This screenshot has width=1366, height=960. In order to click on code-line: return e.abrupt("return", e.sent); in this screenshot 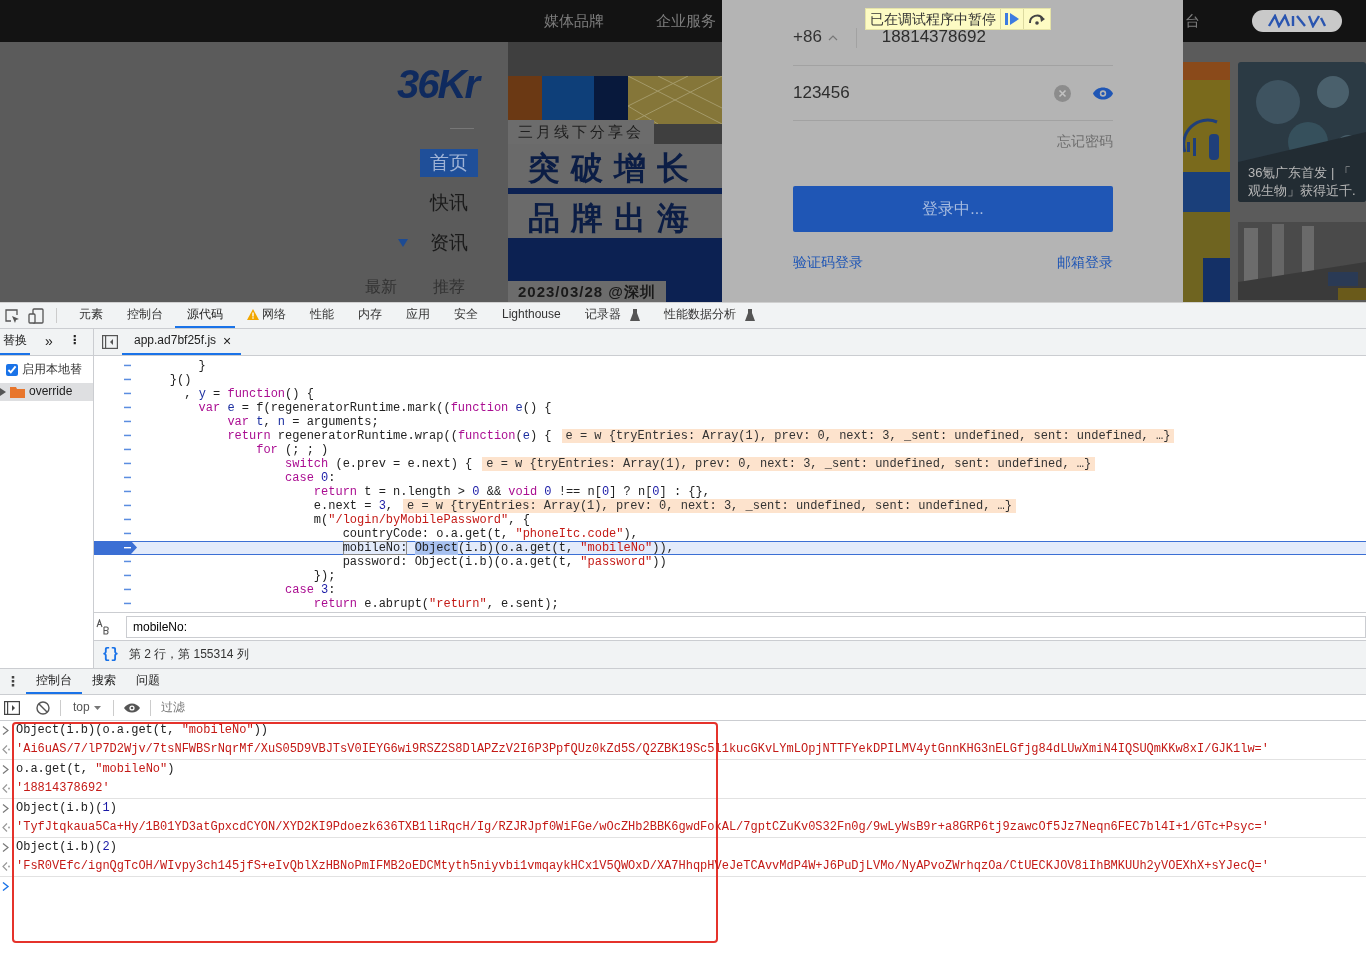, I will do `click(435, 603)`.